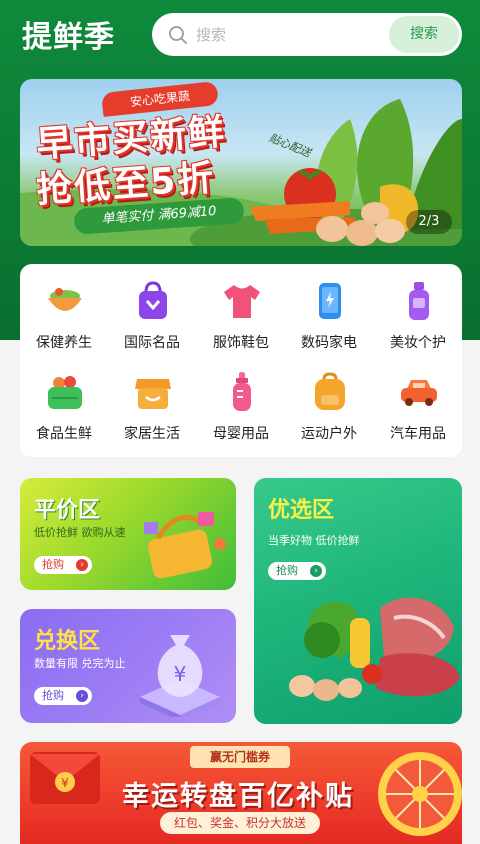 This screenshot has height=844, width=480. I want to click on category-digital: 数码家电, so click(329, 313).